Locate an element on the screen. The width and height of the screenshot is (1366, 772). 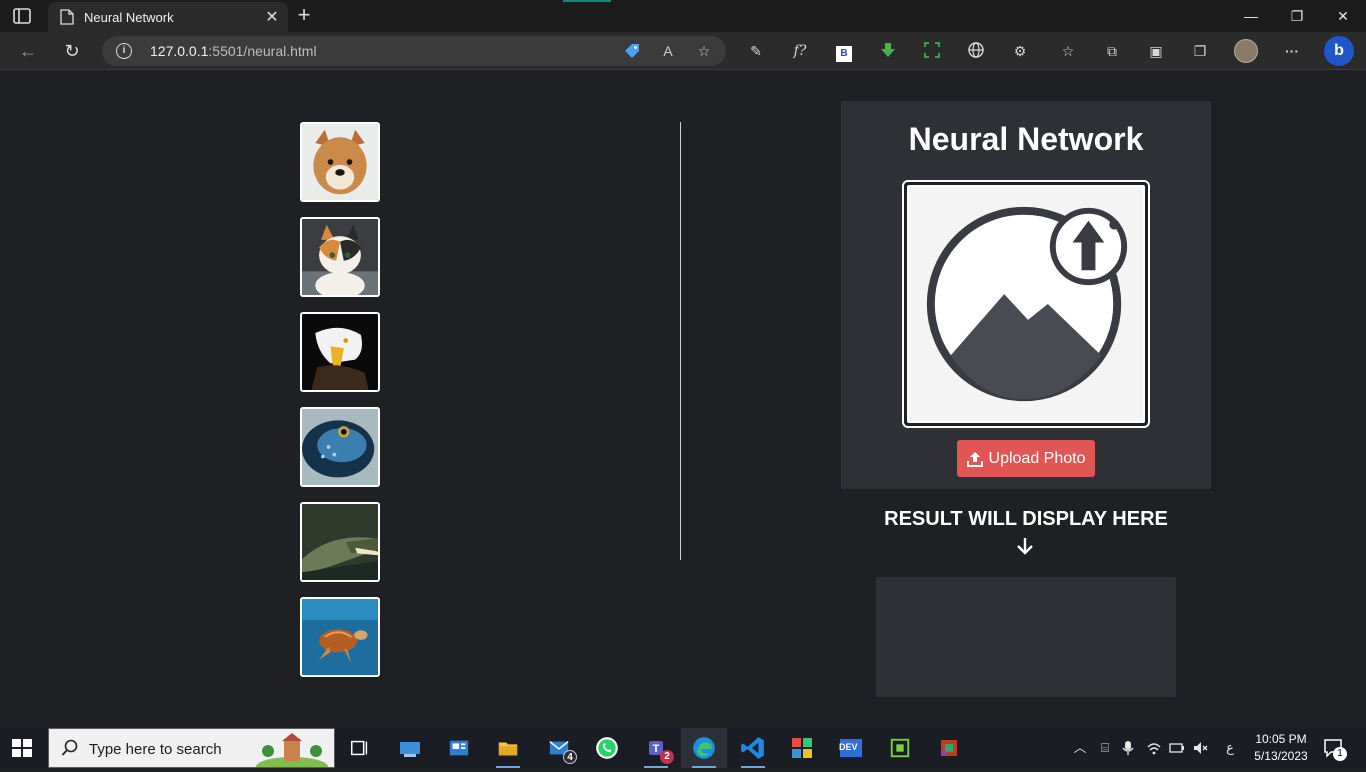
thumbnail-turtle is located at coordinates (340, 637).